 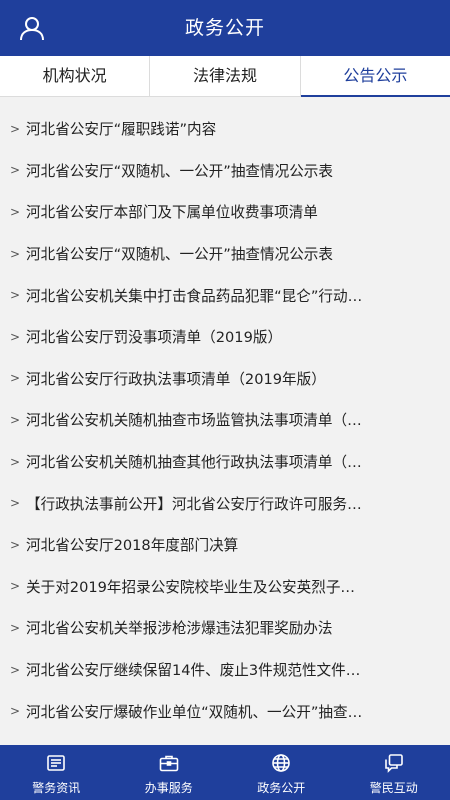 I want to click on list-item: > 河北省公安厅2018年度部门决算, so click(x=225, y=545).